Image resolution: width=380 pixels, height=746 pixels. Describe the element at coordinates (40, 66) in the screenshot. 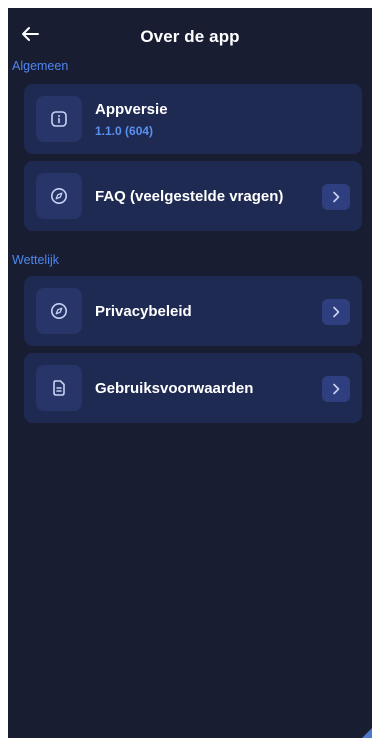

I see `section-title-general: Algemeen` at that location.